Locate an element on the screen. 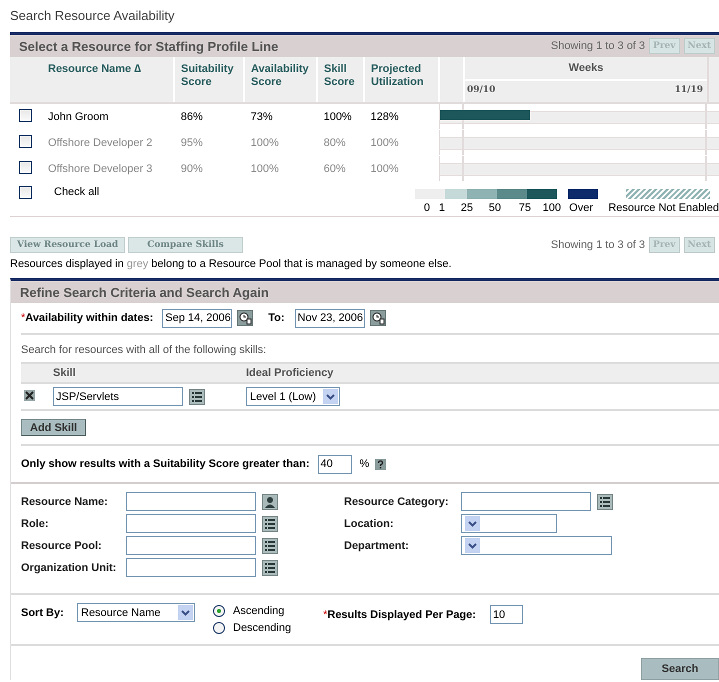 Image resolution: width=719 pixels, height=682 pixels. field-label: Availability within dates: is located at coordinates (89, 318).